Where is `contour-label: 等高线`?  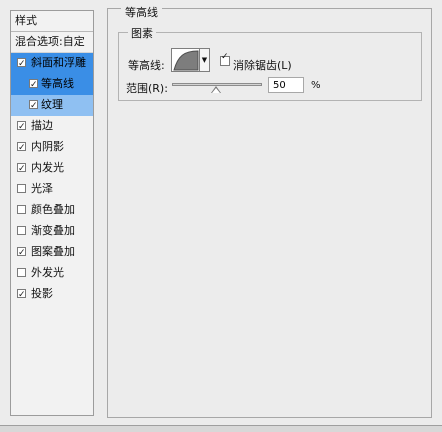
contour-label: 等高线 is located at coordinates (57, 83).